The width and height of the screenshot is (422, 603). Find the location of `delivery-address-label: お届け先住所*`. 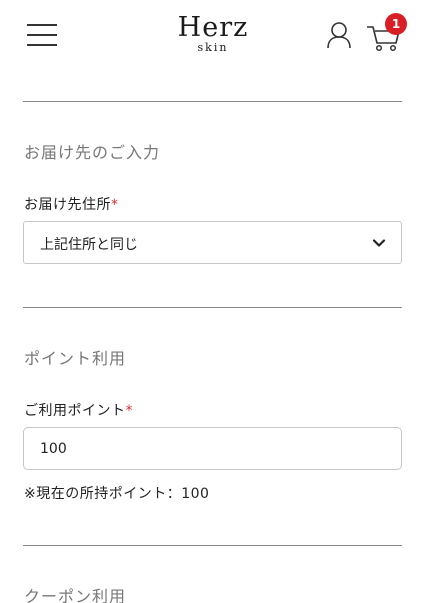

delivery-address-label: お届け先住所* is located at coordinates (71, 204).